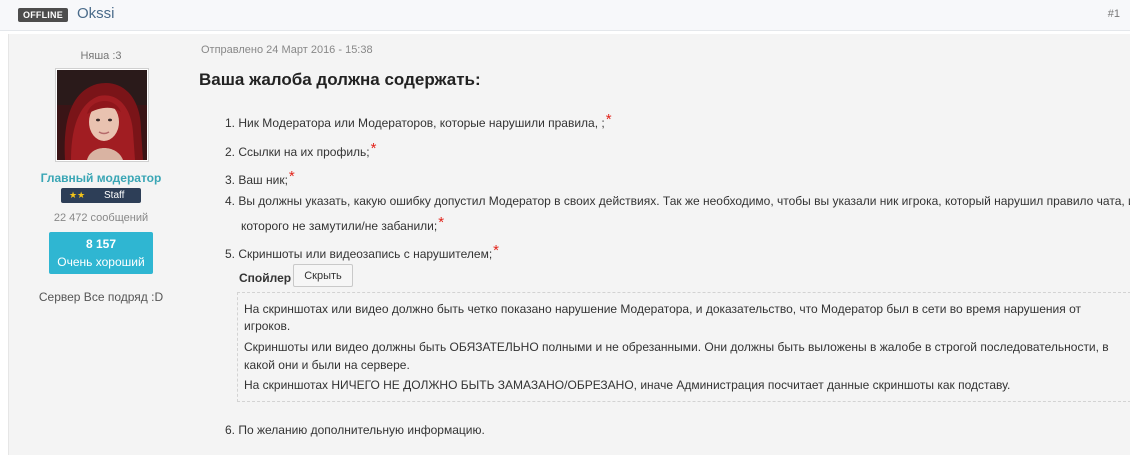  Describe the element at coordinates (101, 218) in the screenshot. I see `message-count: 22 472 сообщений` at that location.